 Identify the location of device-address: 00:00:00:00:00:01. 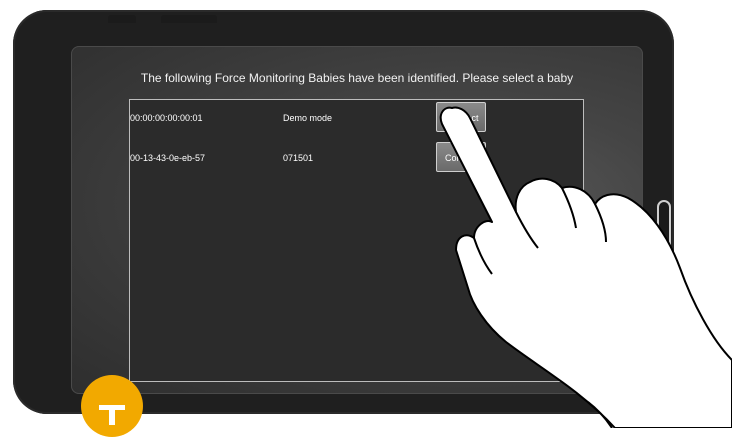
(166, 118).